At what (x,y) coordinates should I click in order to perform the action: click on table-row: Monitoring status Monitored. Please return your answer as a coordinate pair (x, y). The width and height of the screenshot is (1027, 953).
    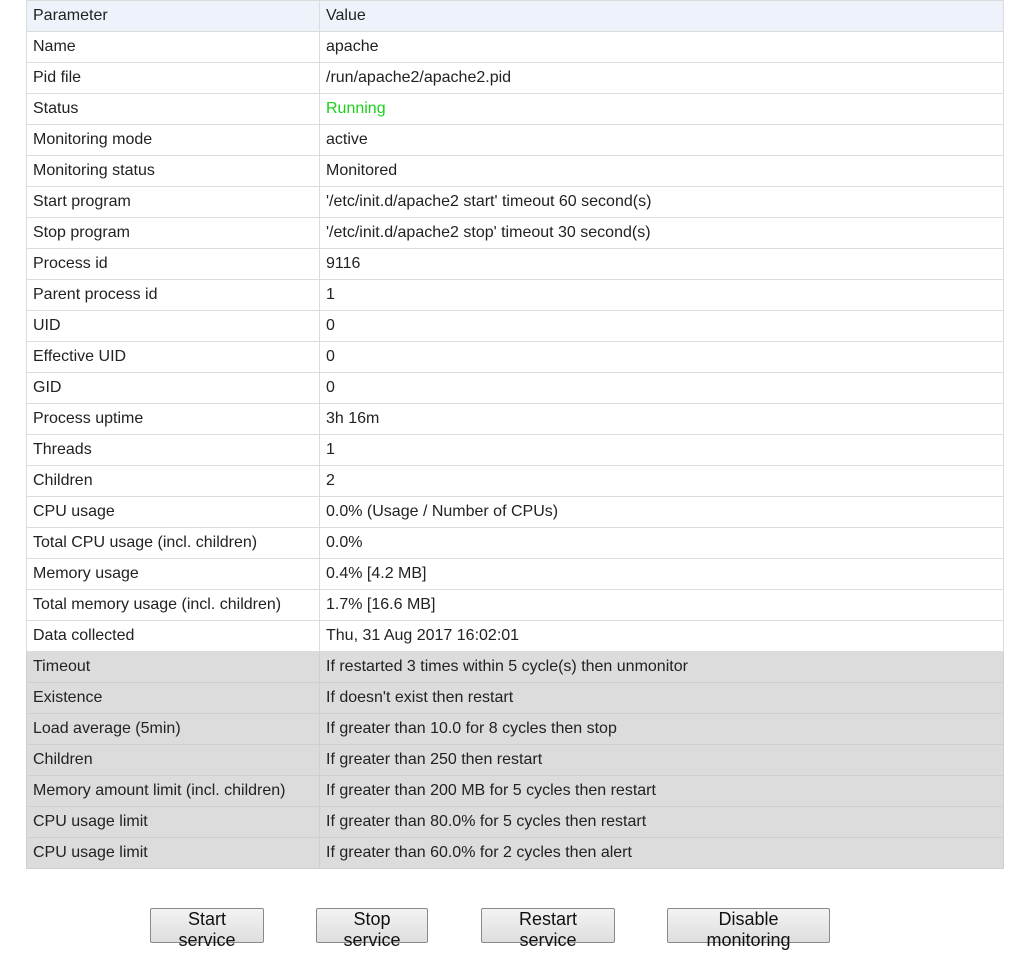
    Looking at the image, I should click on (515, 171).